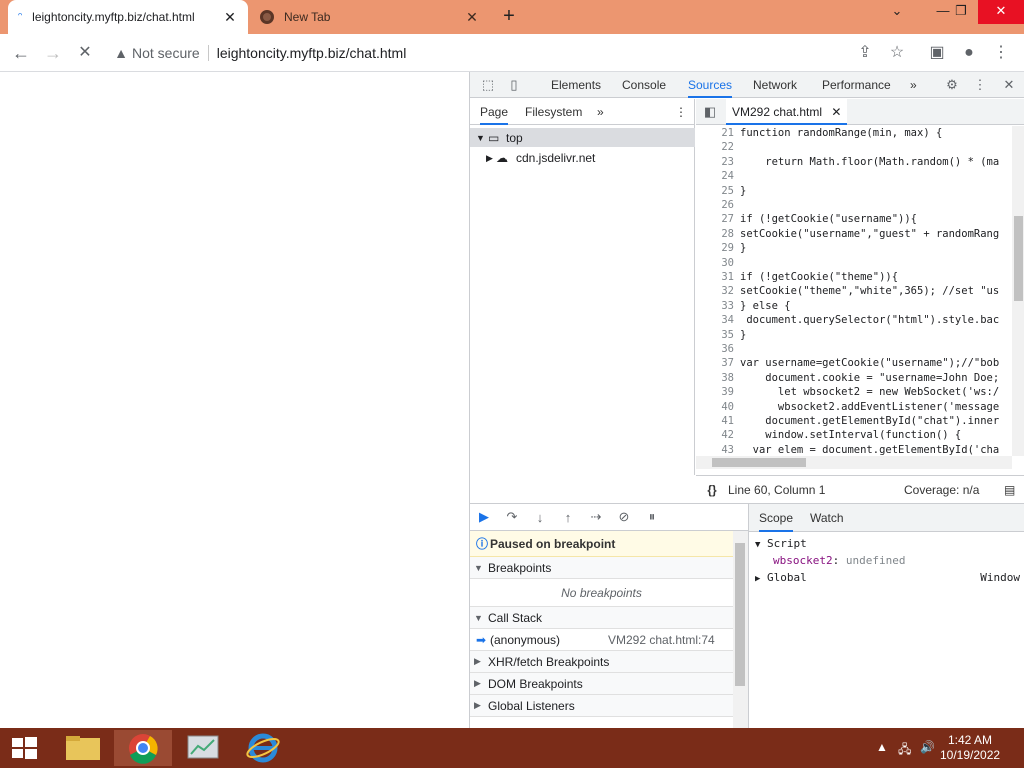 The width and height of the screenshot is (1024, 769). I want to click on url-text: leightoncity.myftp.biz/chat.html, so click(312, 53).